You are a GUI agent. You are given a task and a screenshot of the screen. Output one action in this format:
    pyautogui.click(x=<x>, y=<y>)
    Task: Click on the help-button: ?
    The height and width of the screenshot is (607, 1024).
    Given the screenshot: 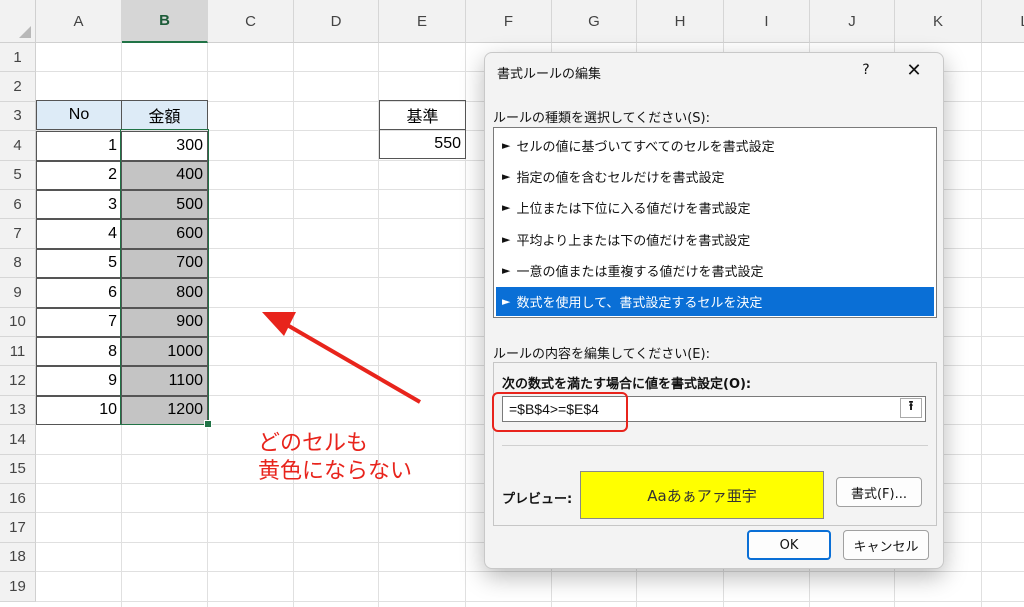 What is the action you would take?
    pyautogui.click(x=866, y=70)
    